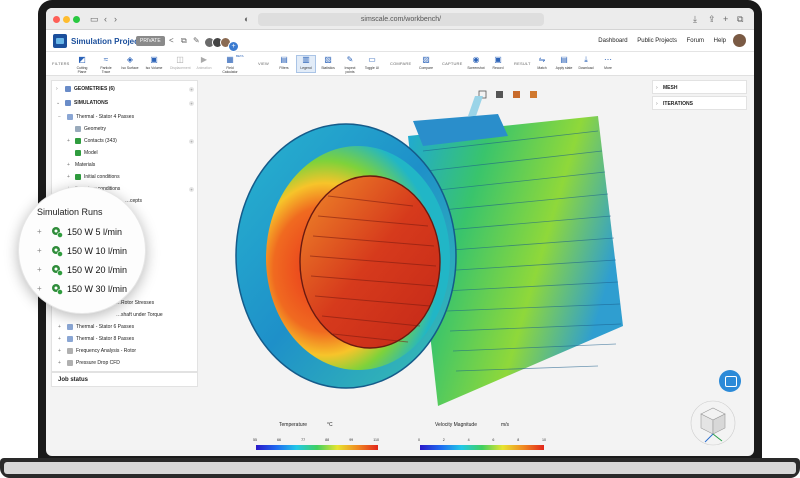  I want to click on nav-dashboard: Dashboard, so click(612, 41).